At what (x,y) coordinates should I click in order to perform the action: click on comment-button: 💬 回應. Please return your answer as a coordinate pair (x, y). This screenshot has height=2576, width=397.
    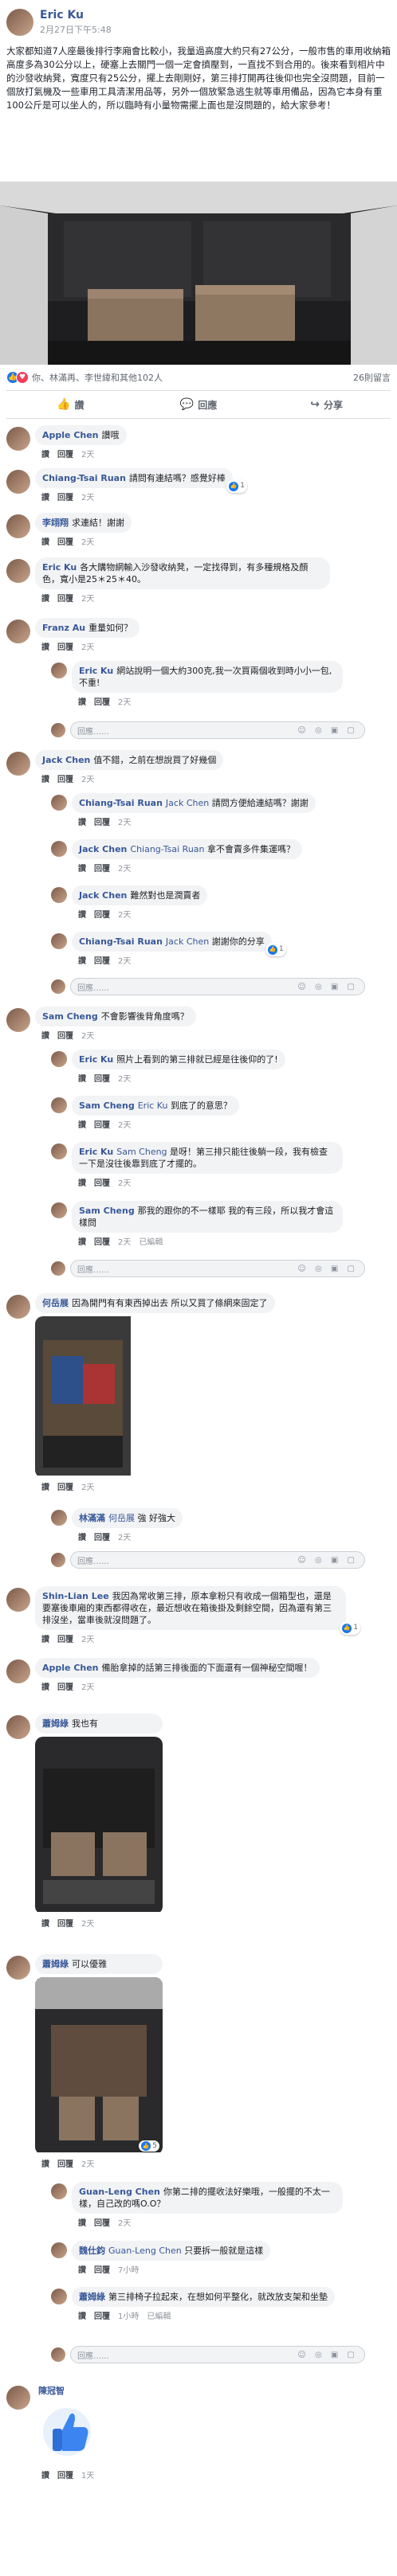
    Looking at the image, I should click on (199, 404).